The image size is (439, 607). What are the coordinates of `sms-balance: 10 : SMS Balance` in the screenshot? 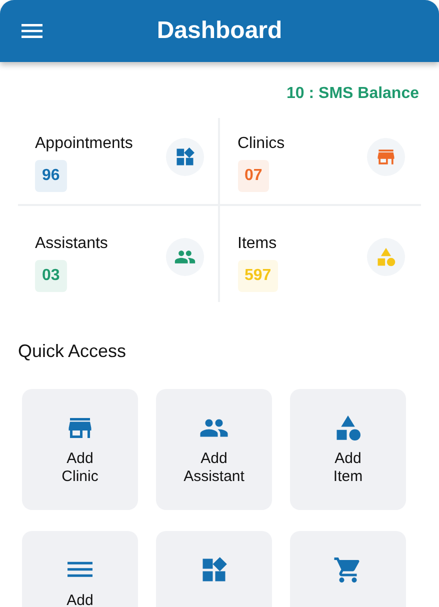 It's located at (352, 94).